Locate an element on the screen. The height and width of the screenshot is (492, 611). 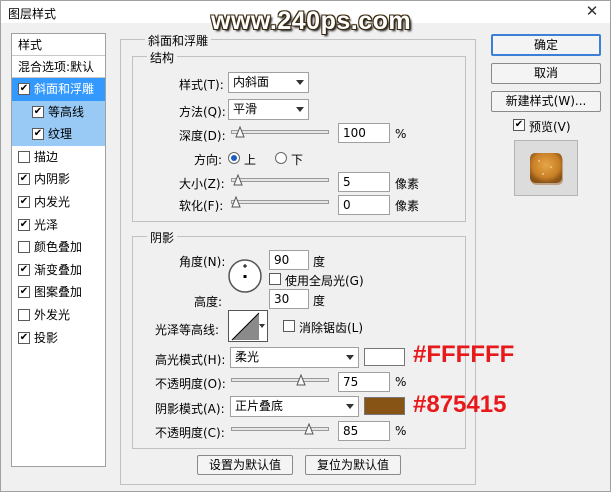
shadow-opacity-unit: % is located at coordinates (401, 431).